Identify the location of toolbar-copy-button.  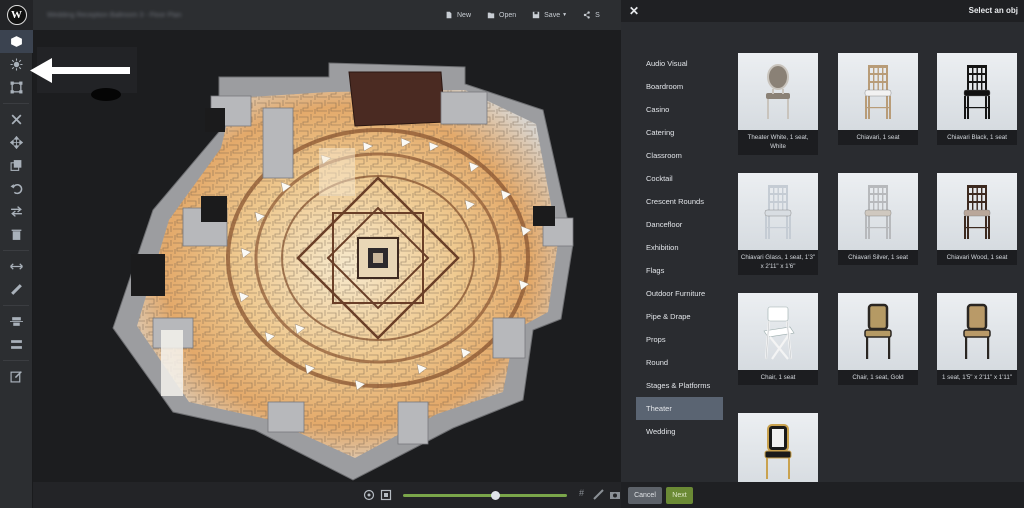
(16, 165).